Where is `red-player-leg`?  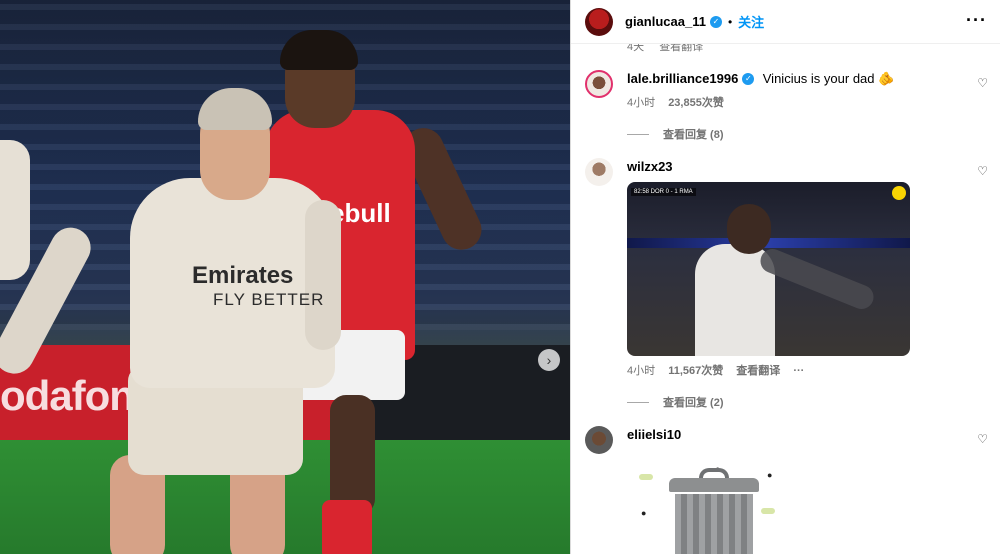
red-player-leg is located at coordinates (352, 455).